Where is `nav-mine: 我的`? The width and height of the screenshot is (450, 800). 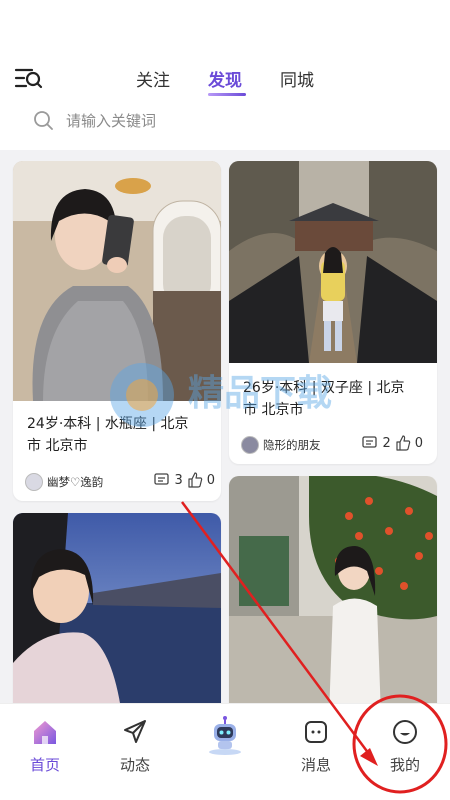 nav-mine: 我的 is located at coordinates (405, 746).